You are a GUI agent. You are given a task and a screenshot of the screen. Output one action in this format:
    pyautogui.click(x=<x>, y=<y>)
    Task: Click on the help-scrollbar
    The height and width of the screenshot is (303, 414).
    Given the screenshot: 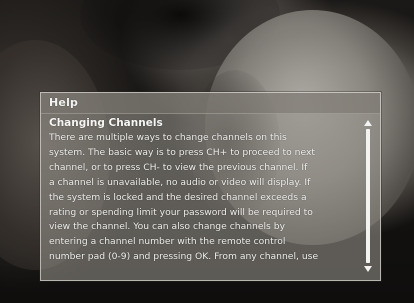 What is the action you would take?
    pyautogui.click(x=368, y=196)
    